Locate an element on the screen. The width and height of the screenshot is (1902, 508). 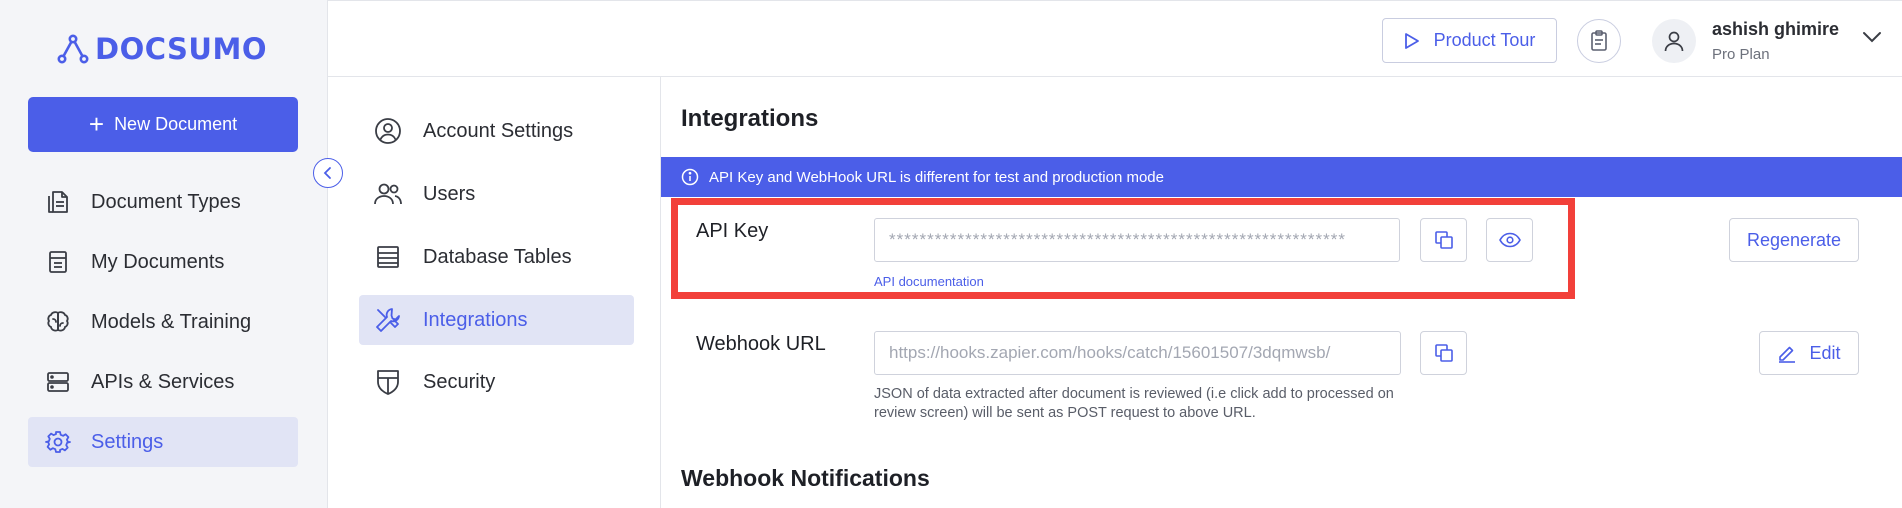
document-types-icon is located at coordinates (58, 202).